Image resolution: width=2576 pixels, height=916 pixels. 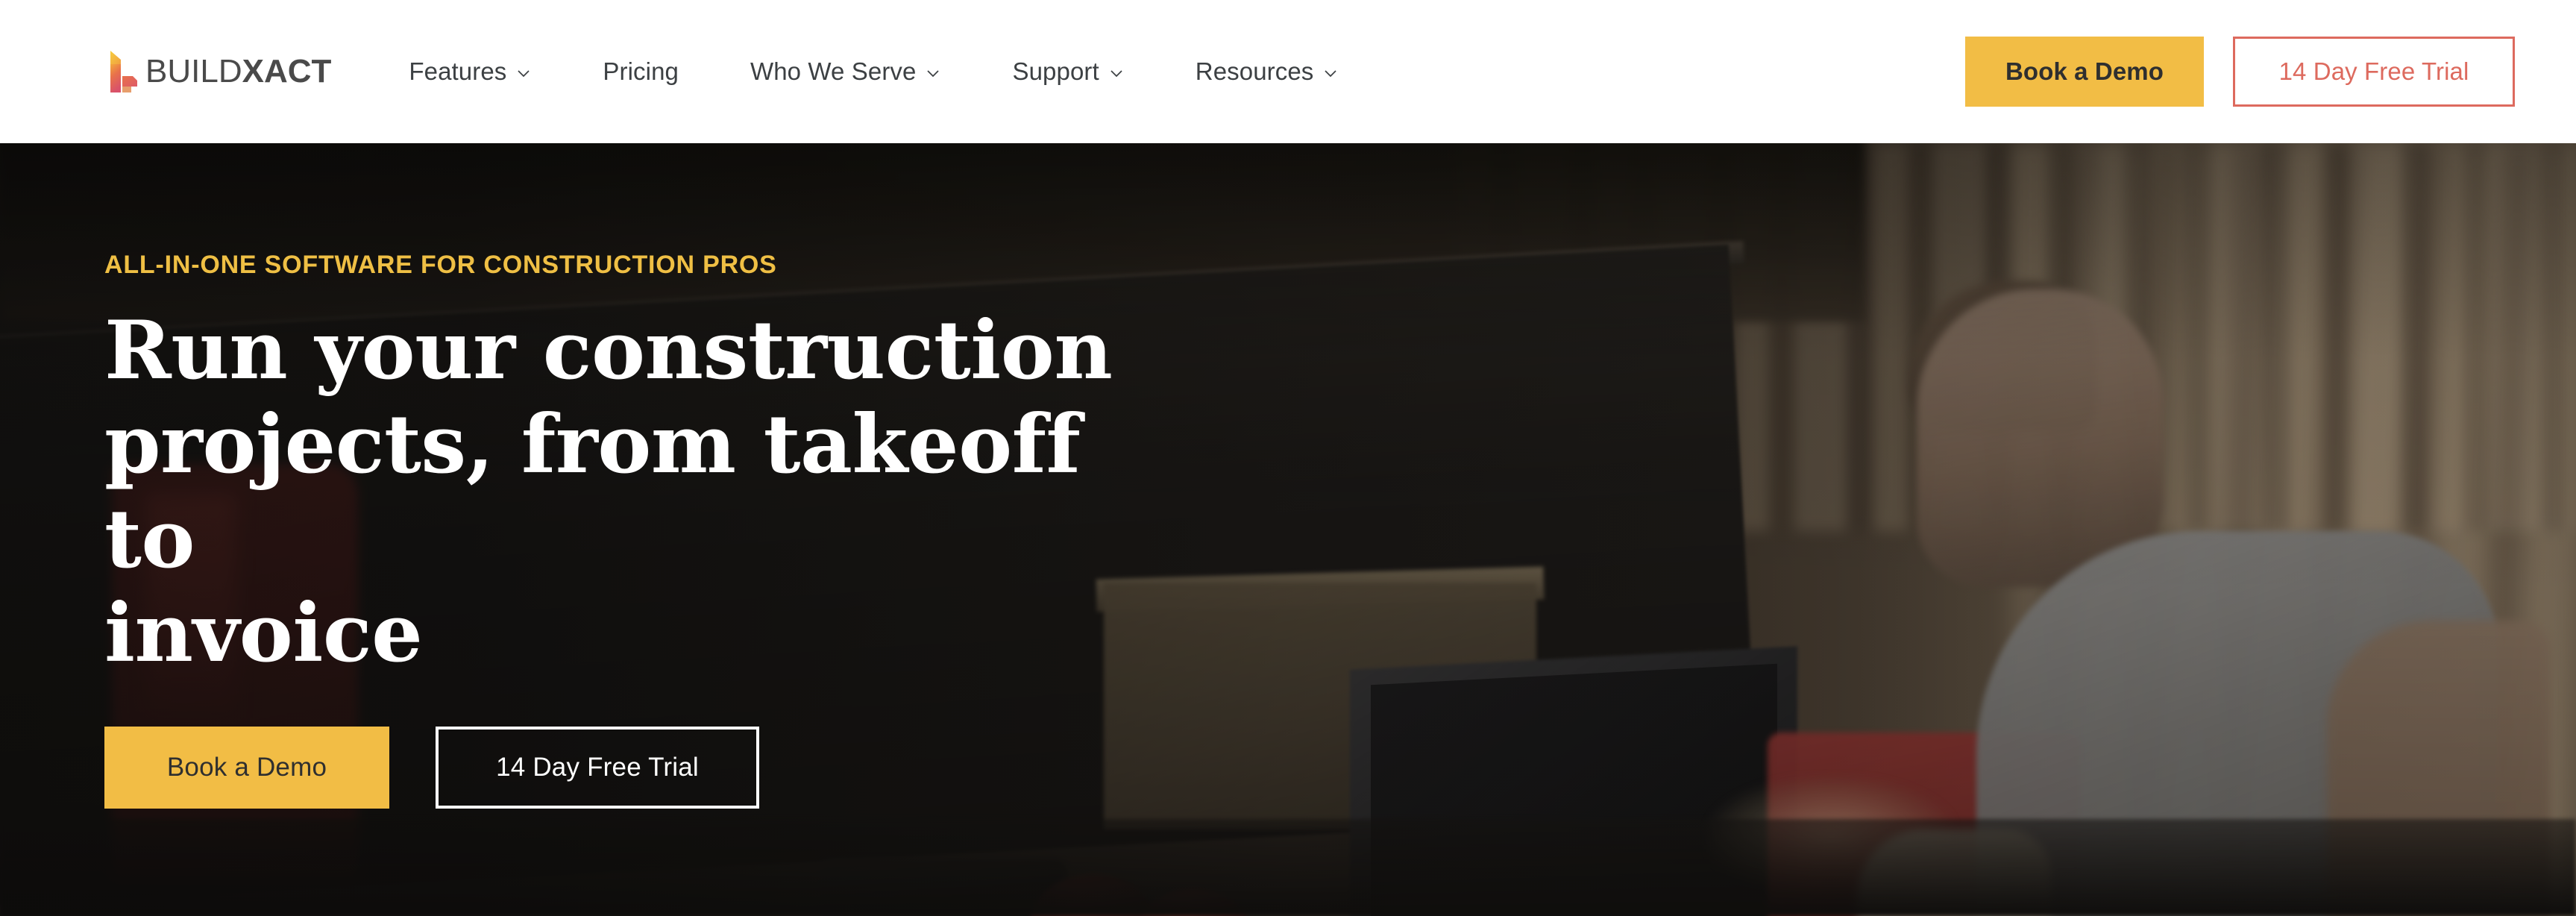 What do you see at coordinates (287, 71) in the screenshot?
I see `logo-word-xact: XACT` at bounding box center [287, 71].